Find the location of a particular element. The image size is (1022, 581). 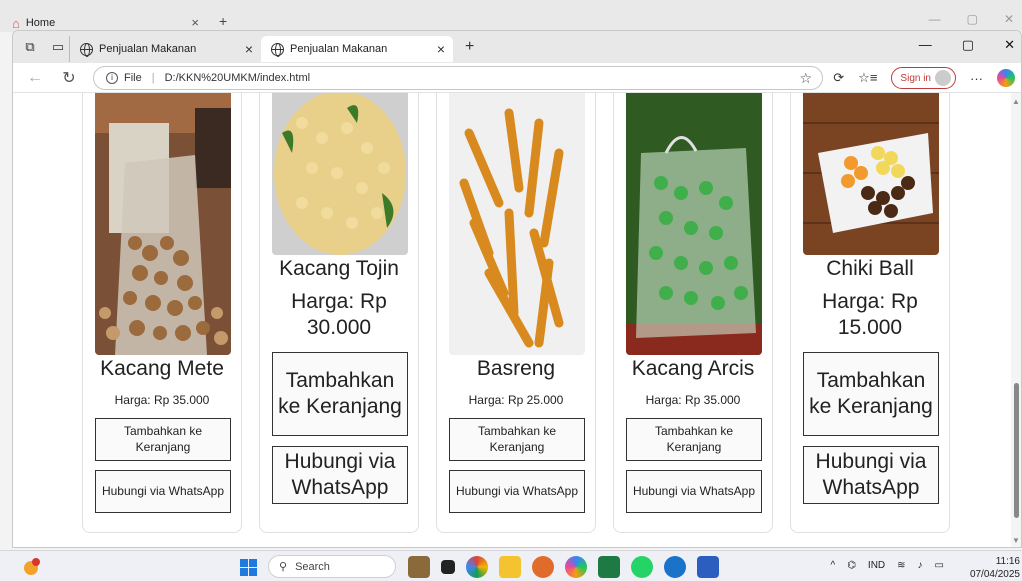

product-image-kacang-tojin is located at coordinates (340, 174).